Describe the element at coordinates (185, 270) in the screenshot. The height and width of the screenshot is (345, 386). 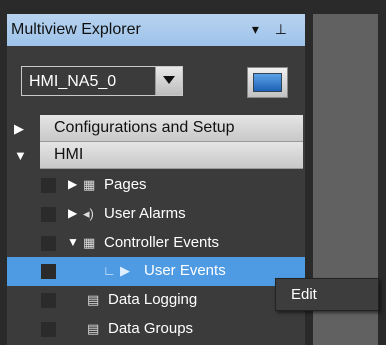
I see `tree-item-label: User Events` at that location.